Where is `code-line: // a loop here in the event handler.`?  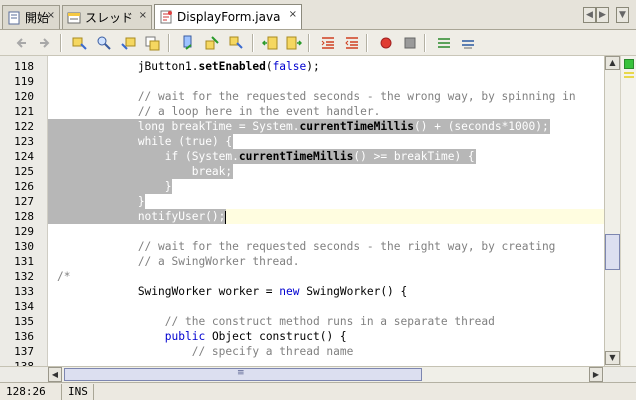
code-line: // a loop here in the event handler. is located at coordinates (302, 111).